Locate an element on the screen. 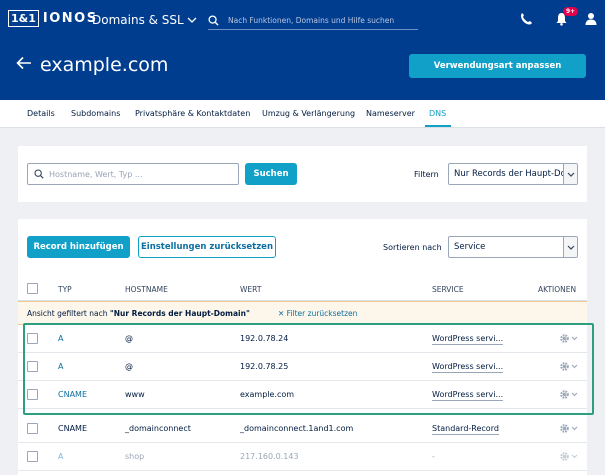  column-actions: AKTIONEN is located at coordinates (557, 289).